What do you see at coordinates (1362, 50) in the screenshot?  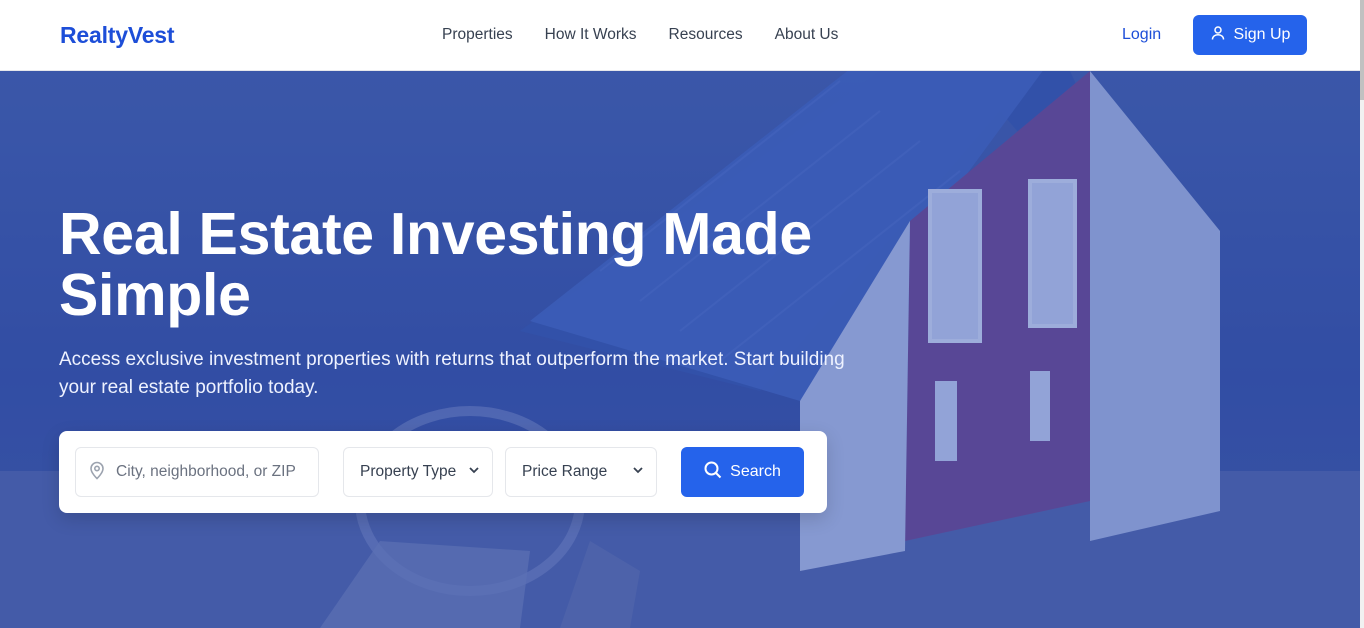 I see `scrollbar-thumb` at bounding box center [1362, 50].